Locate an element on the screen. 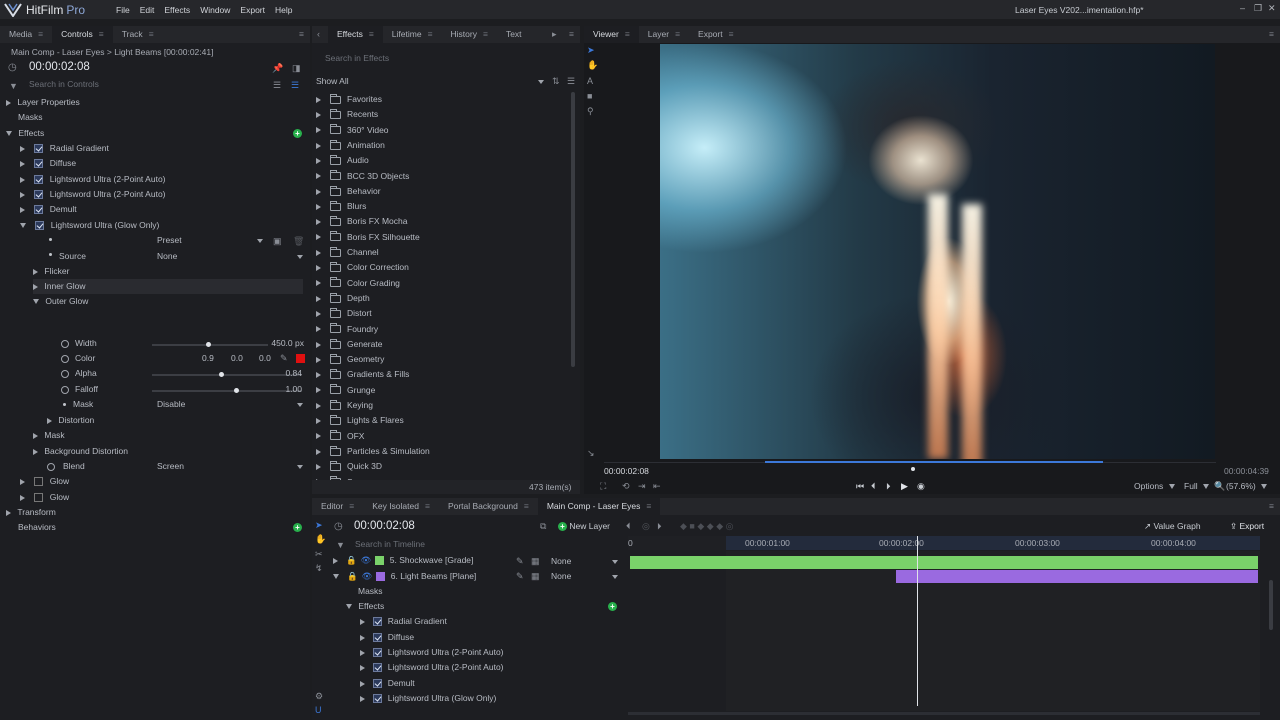 The width and height of the screenshot is (1280, 720). tree-outer-glow: Outer Glow is located at coordinates (60, 301).